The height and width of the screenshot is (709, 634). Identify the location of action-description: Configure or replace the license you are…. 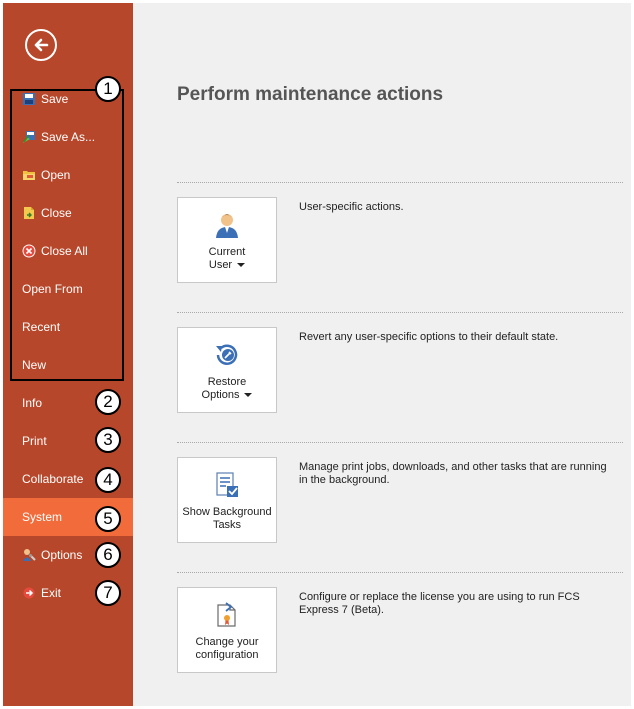
(439, 603).